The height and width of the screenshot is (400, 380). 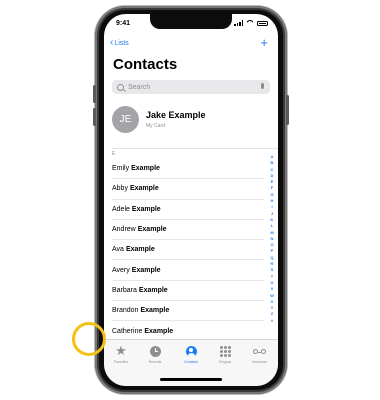 What do you see at coordinates (114, 154) in the screenshot?
I see `section-header: E` at bounding box center [114, 154].